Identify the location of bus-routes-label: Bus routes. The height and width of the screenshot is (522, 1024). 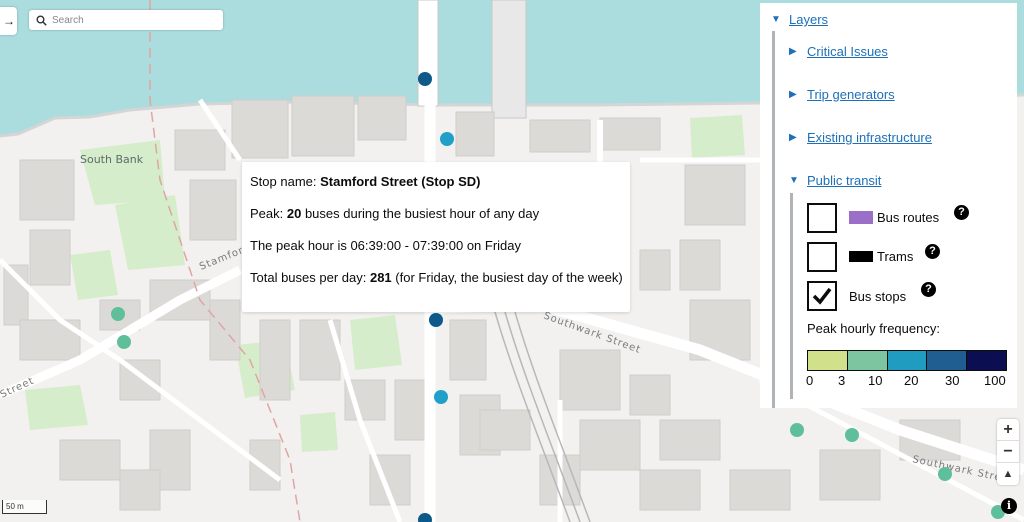
(894, 217).